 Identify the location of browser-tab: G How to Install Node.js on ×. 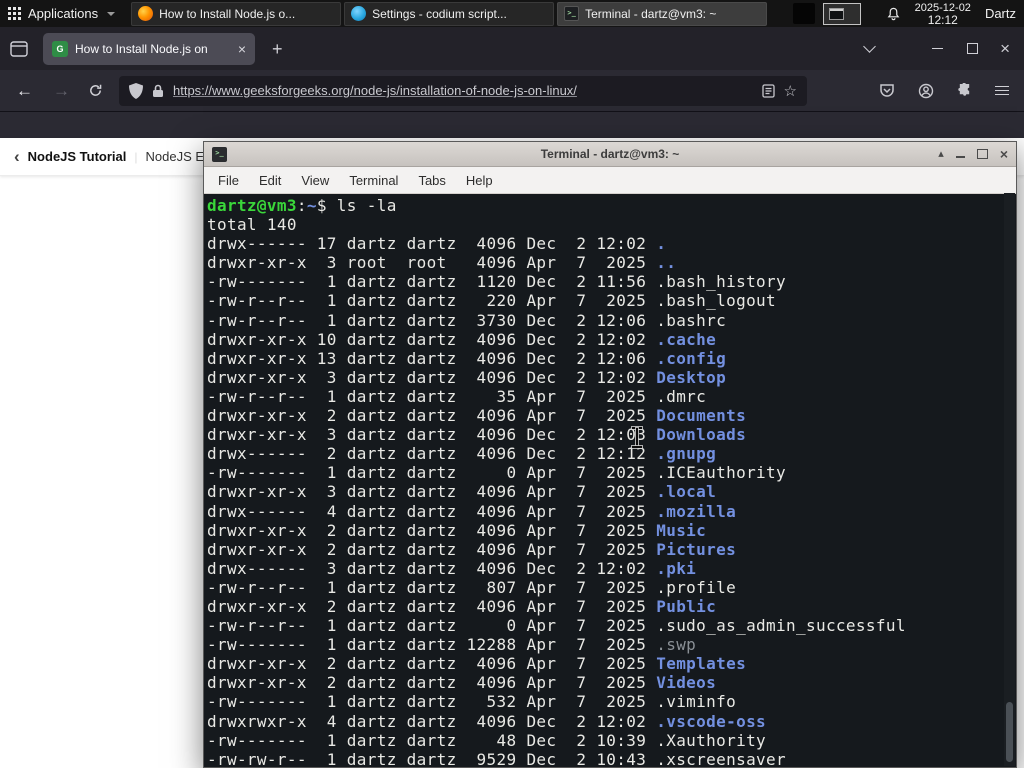
(149, 48).